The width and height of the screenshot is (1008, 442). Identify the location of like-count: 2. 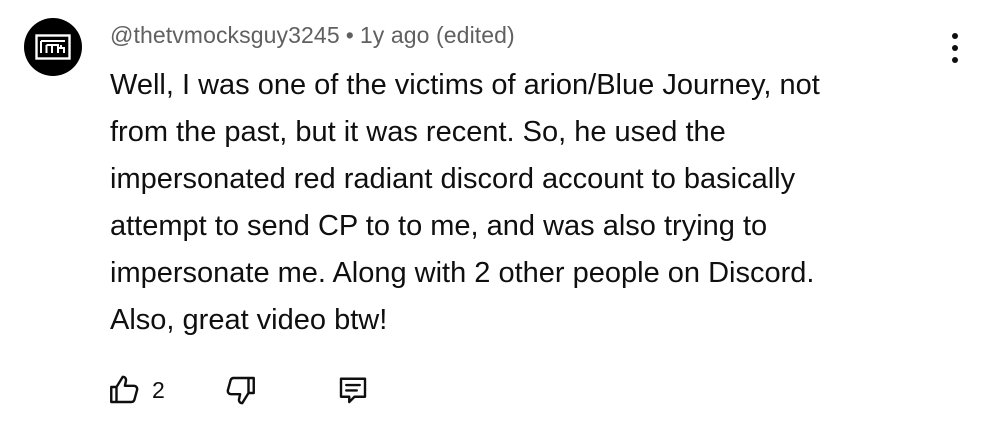
(158, 389).